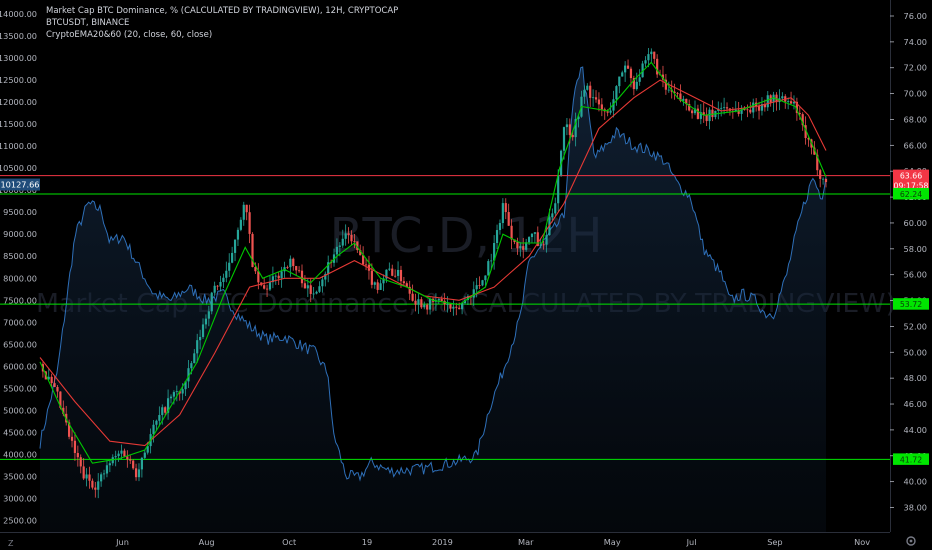  What do you see at coordinates (20, 300) in the screenshot?
I see `left-axis-tick: 7500.00` at bounding box center [20, 300].